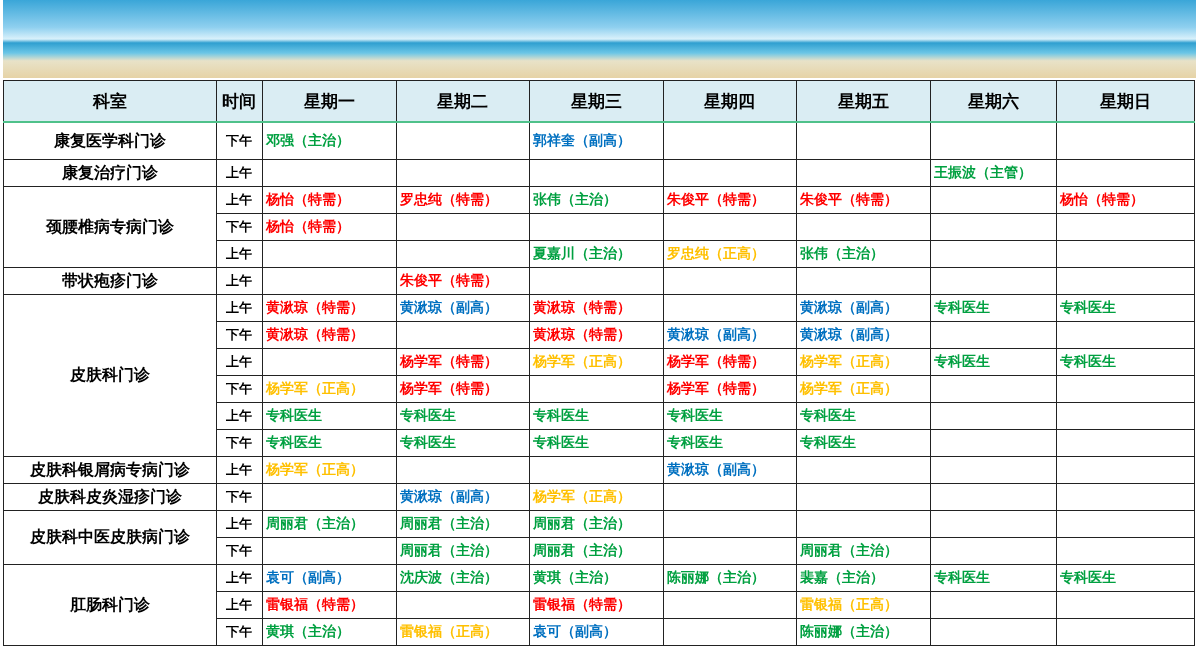  What do you see at coordinates (110, 605) in the screenshot?
I see `department-cell: 肛肠科门诊` at bounding box center [110, 605].